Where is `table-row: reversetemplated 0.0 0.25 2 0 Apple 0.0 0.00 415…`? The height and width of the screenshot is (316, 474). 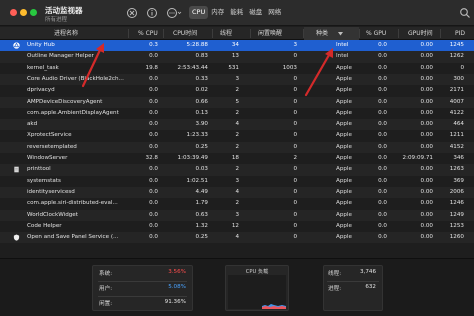
table-row: reversetemplated 0.0 0.25 2 0 Apple 0.0 0.00 415… is located at coordinates (237, 147).